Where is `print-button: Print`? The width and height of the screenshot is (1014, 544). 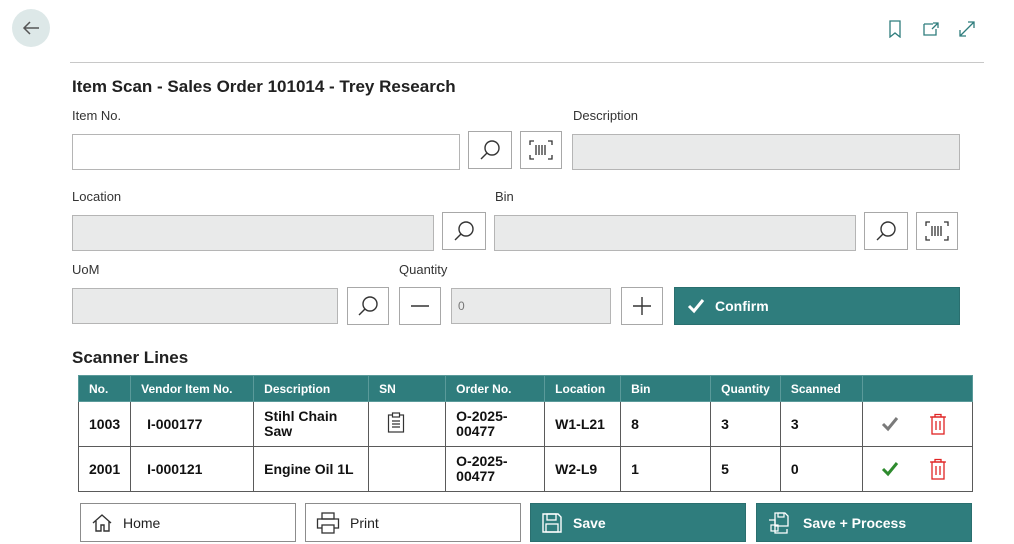
print-button: Print is located at coordinates (413, 522).